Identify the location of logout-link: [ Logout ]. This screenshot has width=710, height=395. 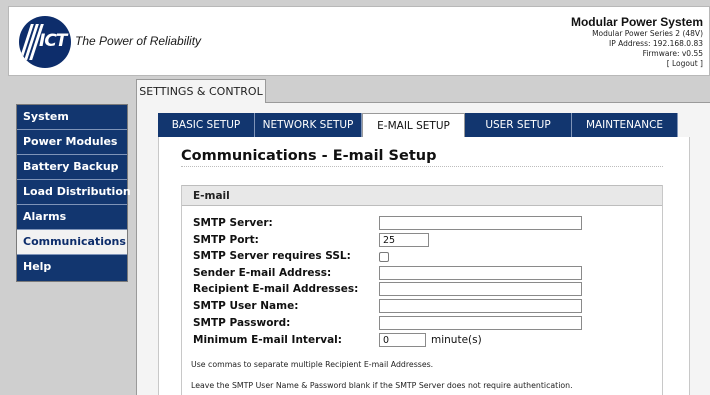
(637, 64).